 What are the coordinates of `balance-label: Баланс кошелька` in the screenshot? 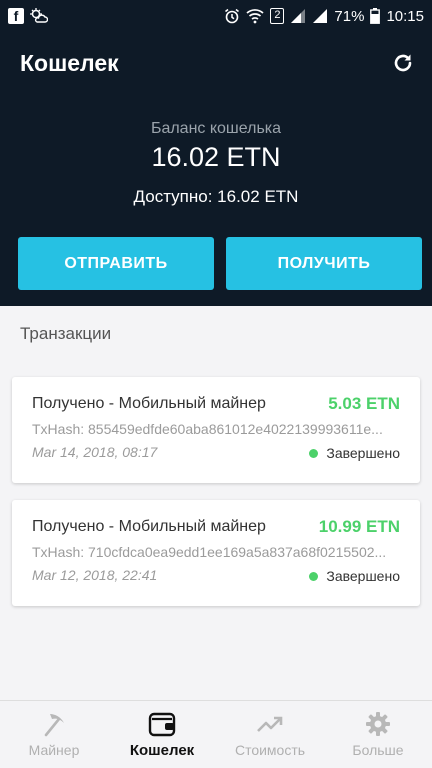 It's located at (216, 128).